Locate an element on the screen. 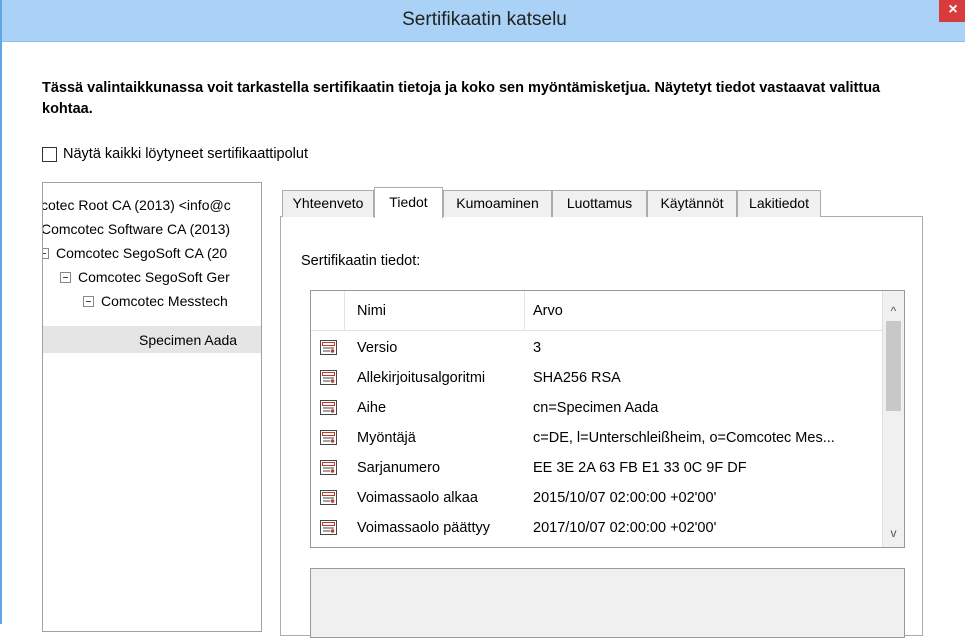  field-name: Aihe is located at coordinates (372, 408).